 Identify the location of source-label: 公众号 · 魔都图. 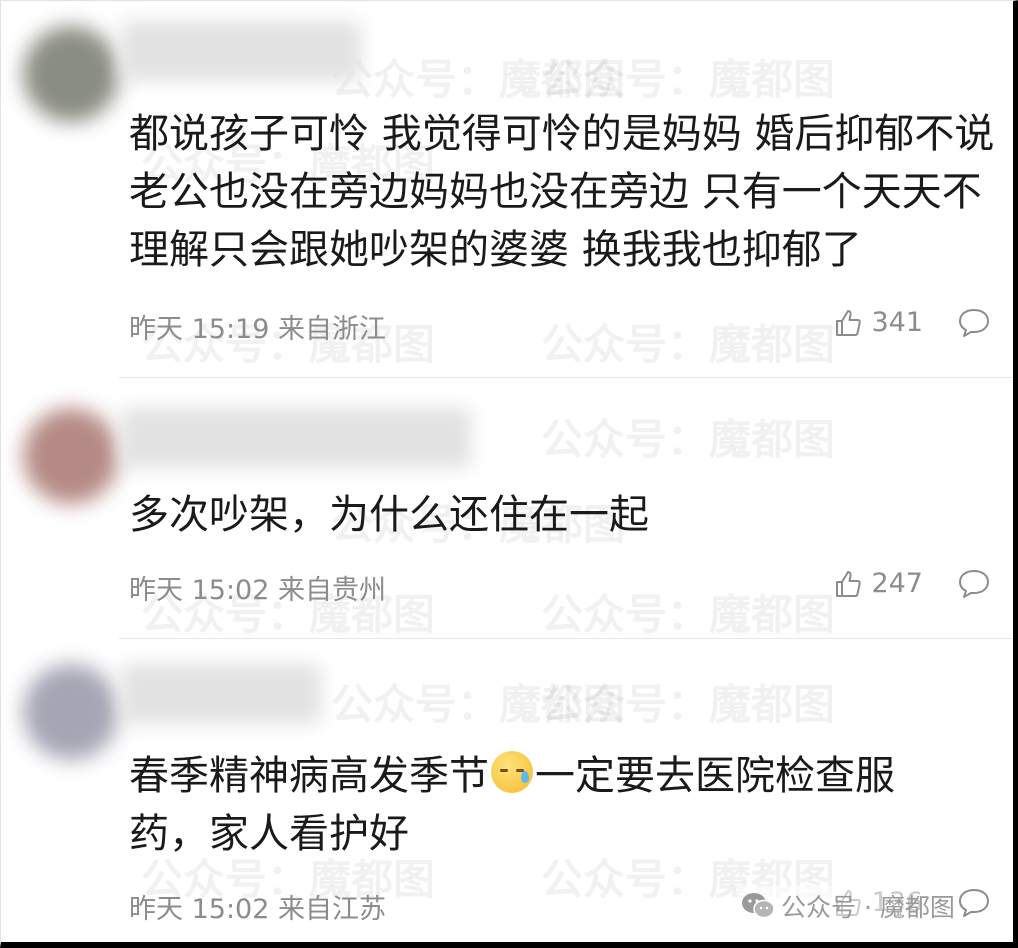
(868, 907).